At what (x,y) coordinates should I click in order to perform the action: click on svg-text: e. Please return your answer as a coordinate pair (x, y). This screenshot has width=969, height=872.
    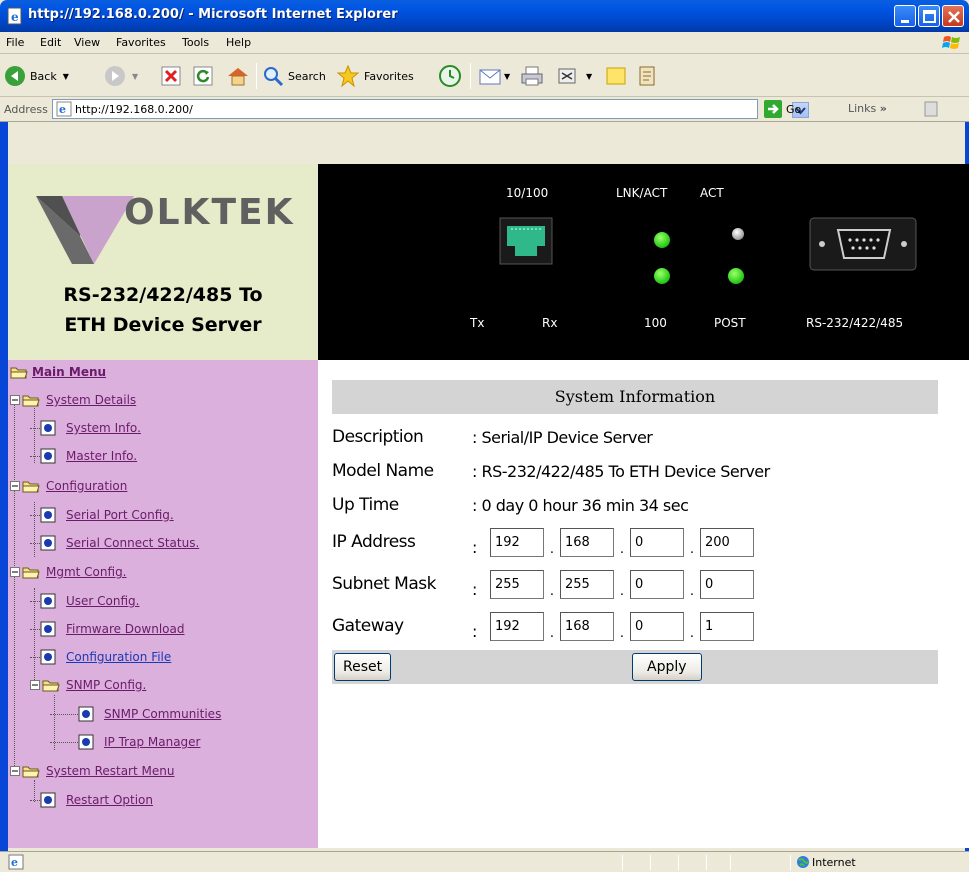
    Looking at the image, I should click on (62, 109).